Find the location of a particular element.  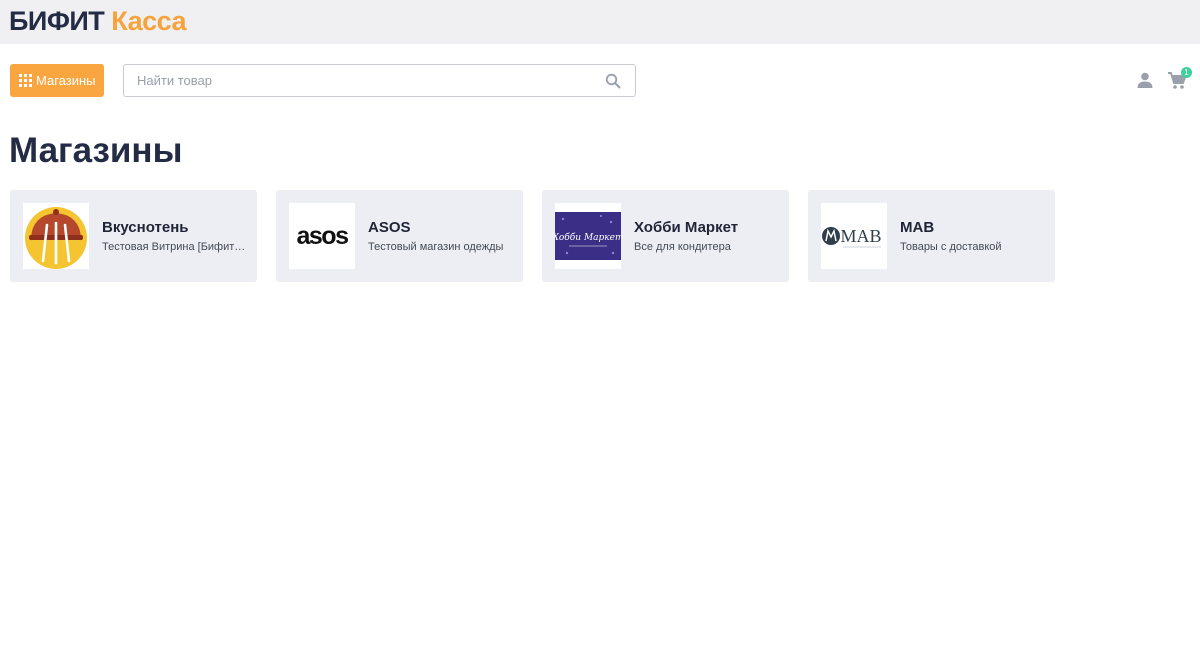

store-name: Хобби Маркет is located at coordinates (686, 227).